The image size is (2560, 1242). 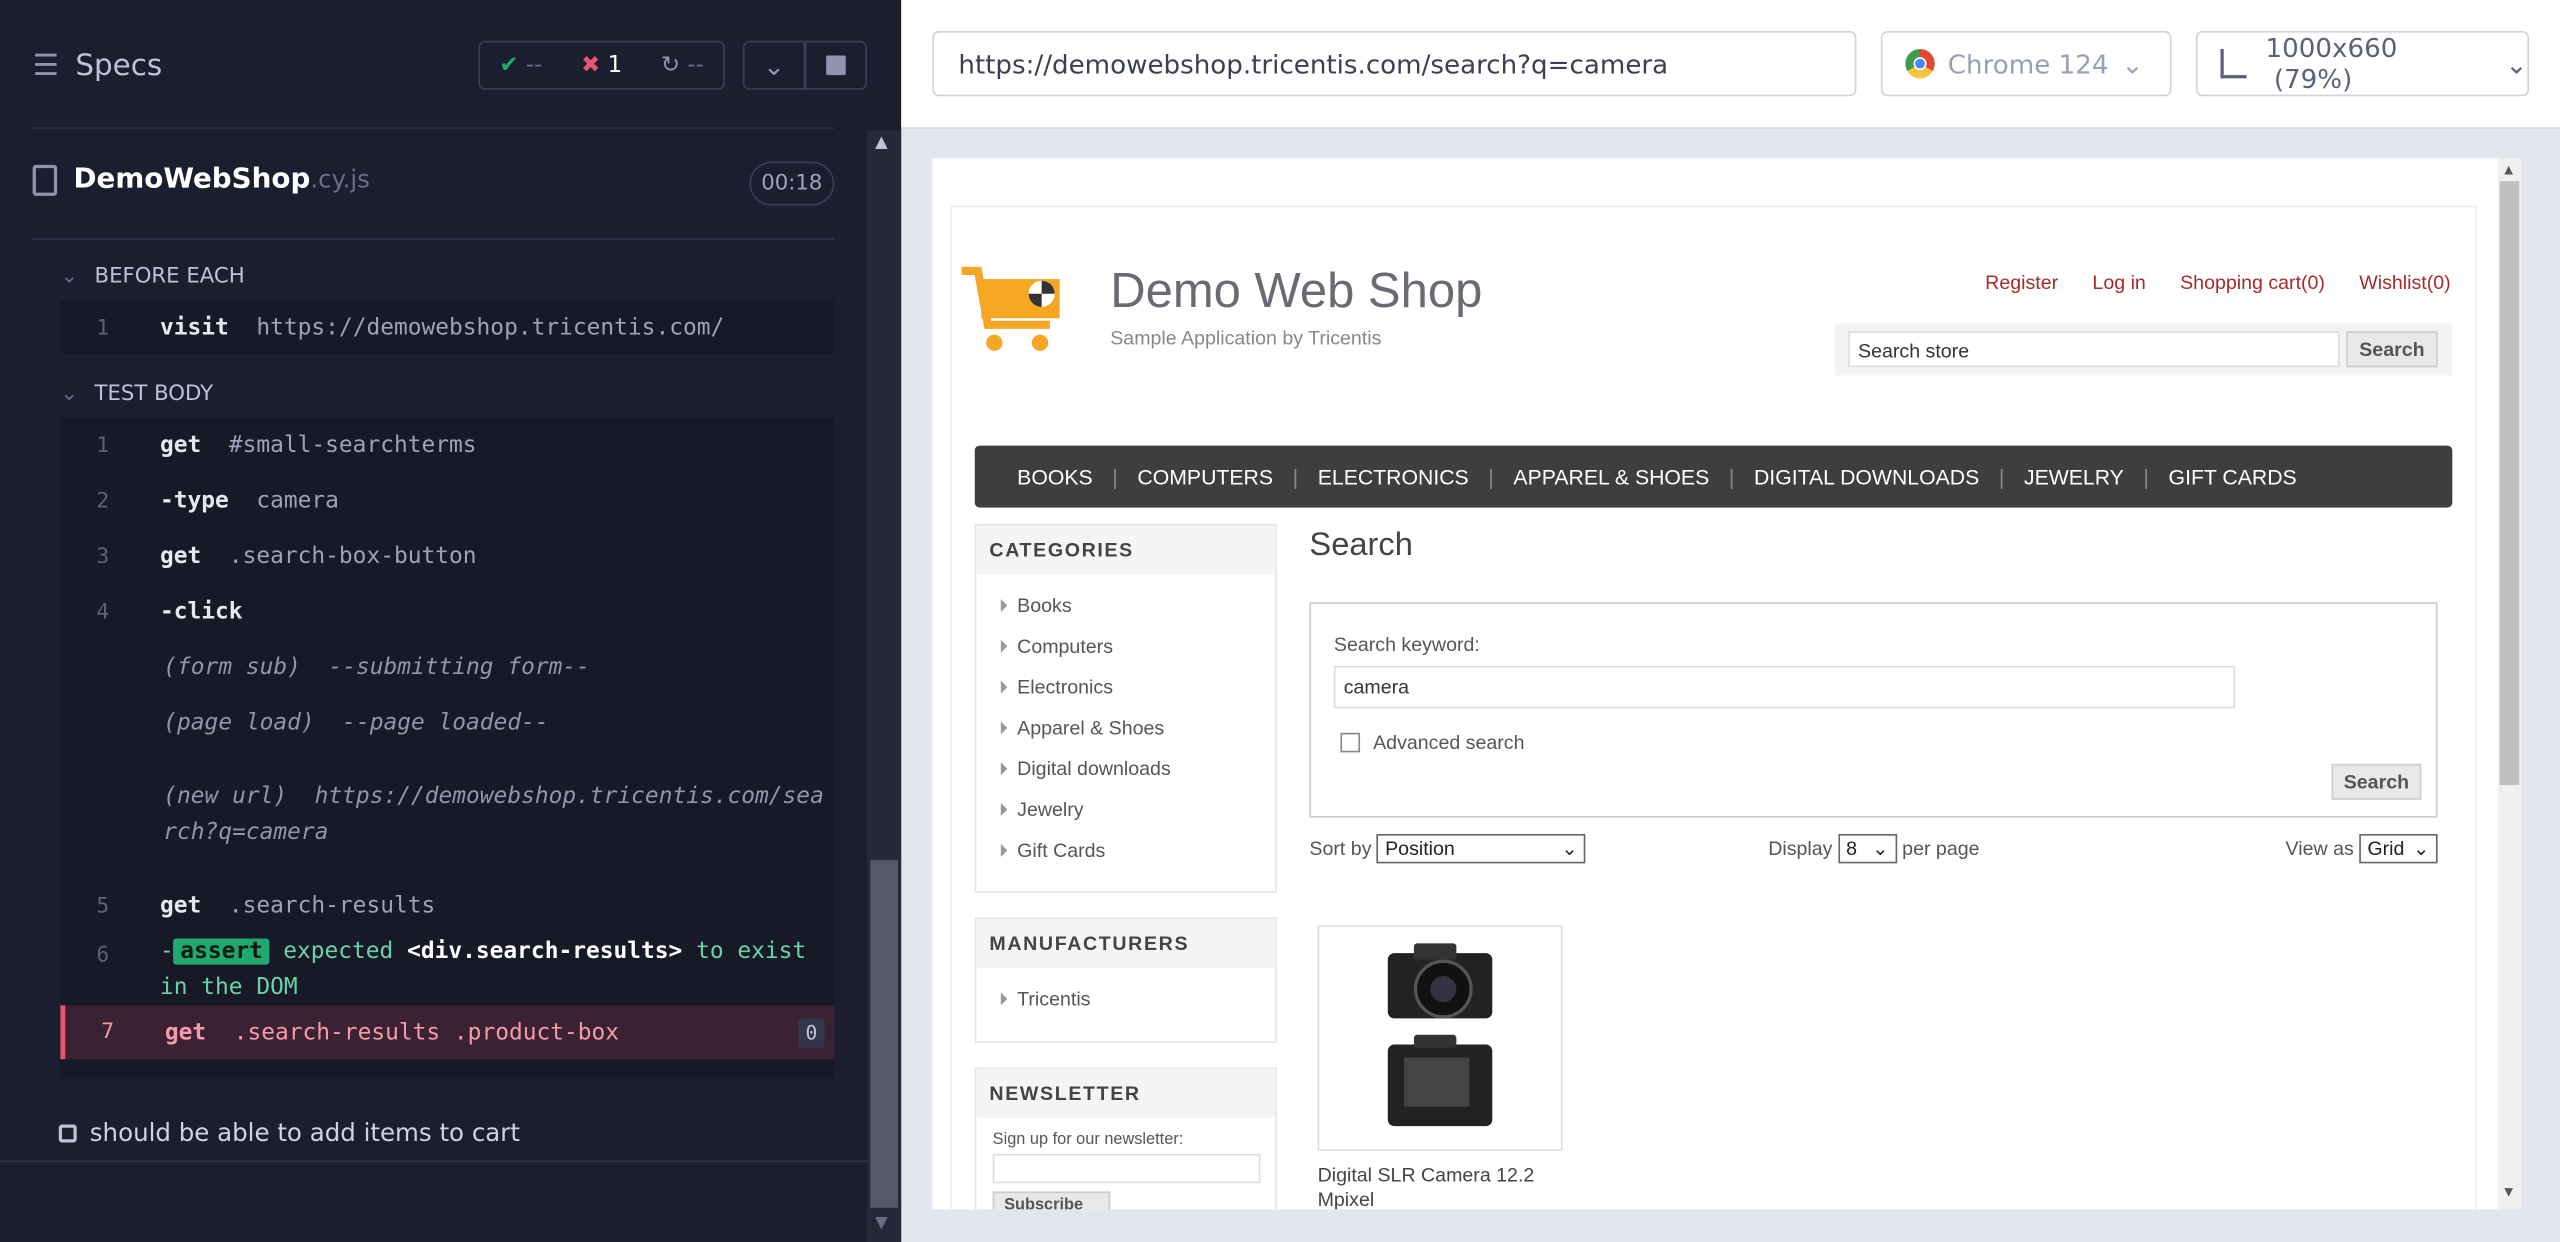 What do you see at coordinates (340, 179) in the screenshot?
I see `spec-ext: .cy.js` at bounding box center [340, 179].